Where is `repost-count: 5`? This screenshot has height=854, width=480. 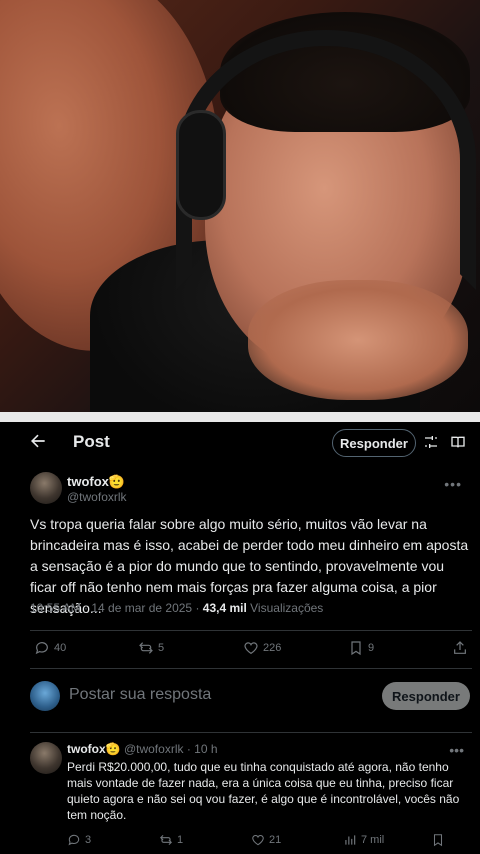 repost-count: 5 is located at coordinates (161, 648).